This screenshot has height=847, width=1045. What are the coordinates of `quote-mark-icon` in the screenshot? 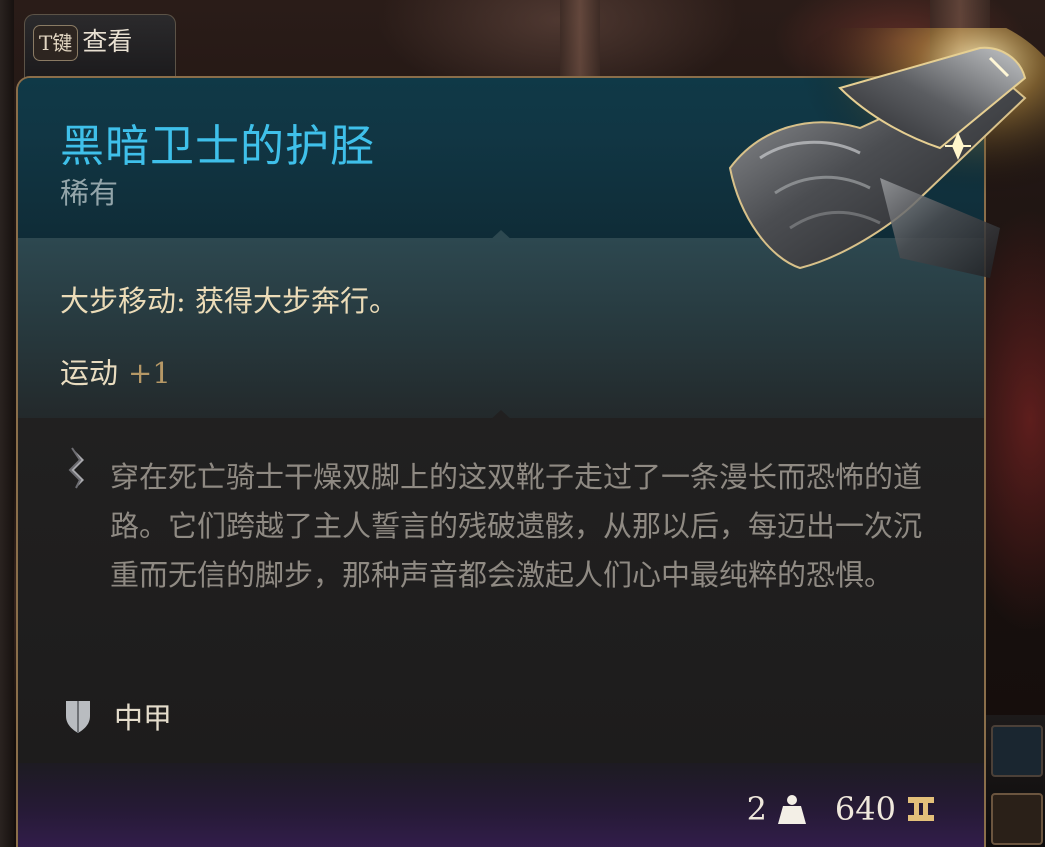 It's located at (76, 468).